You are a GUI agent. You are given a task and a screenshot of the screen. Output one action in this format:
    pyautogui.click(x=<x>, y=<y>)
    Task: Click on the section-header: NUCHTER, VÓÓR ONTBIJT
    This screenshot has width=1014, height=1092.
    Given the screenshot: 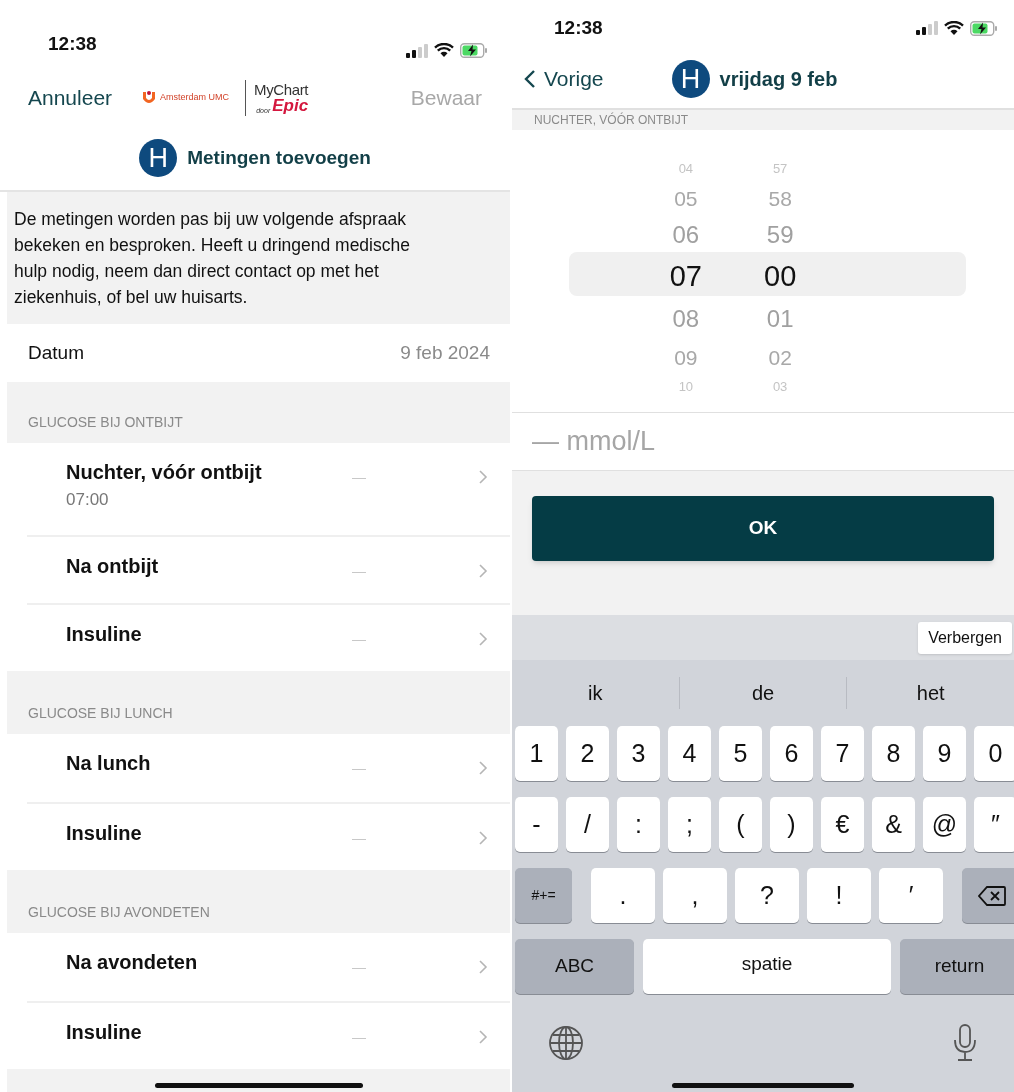 What is the action you would take?
    pyautogui.click(x=611, y=120)
    